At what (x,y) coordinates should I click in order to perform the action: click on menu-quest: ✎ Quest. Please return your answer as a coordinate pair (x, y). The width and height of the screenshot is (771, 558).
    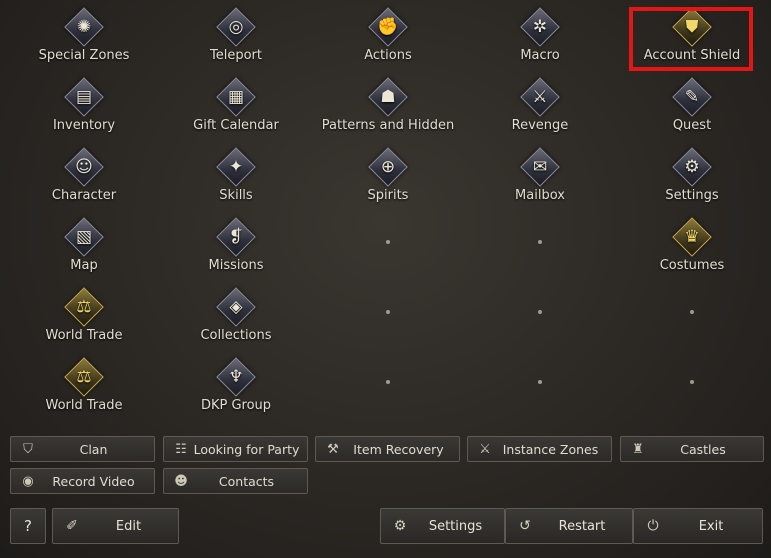
    Looking at the image, I should click on (692, 105).